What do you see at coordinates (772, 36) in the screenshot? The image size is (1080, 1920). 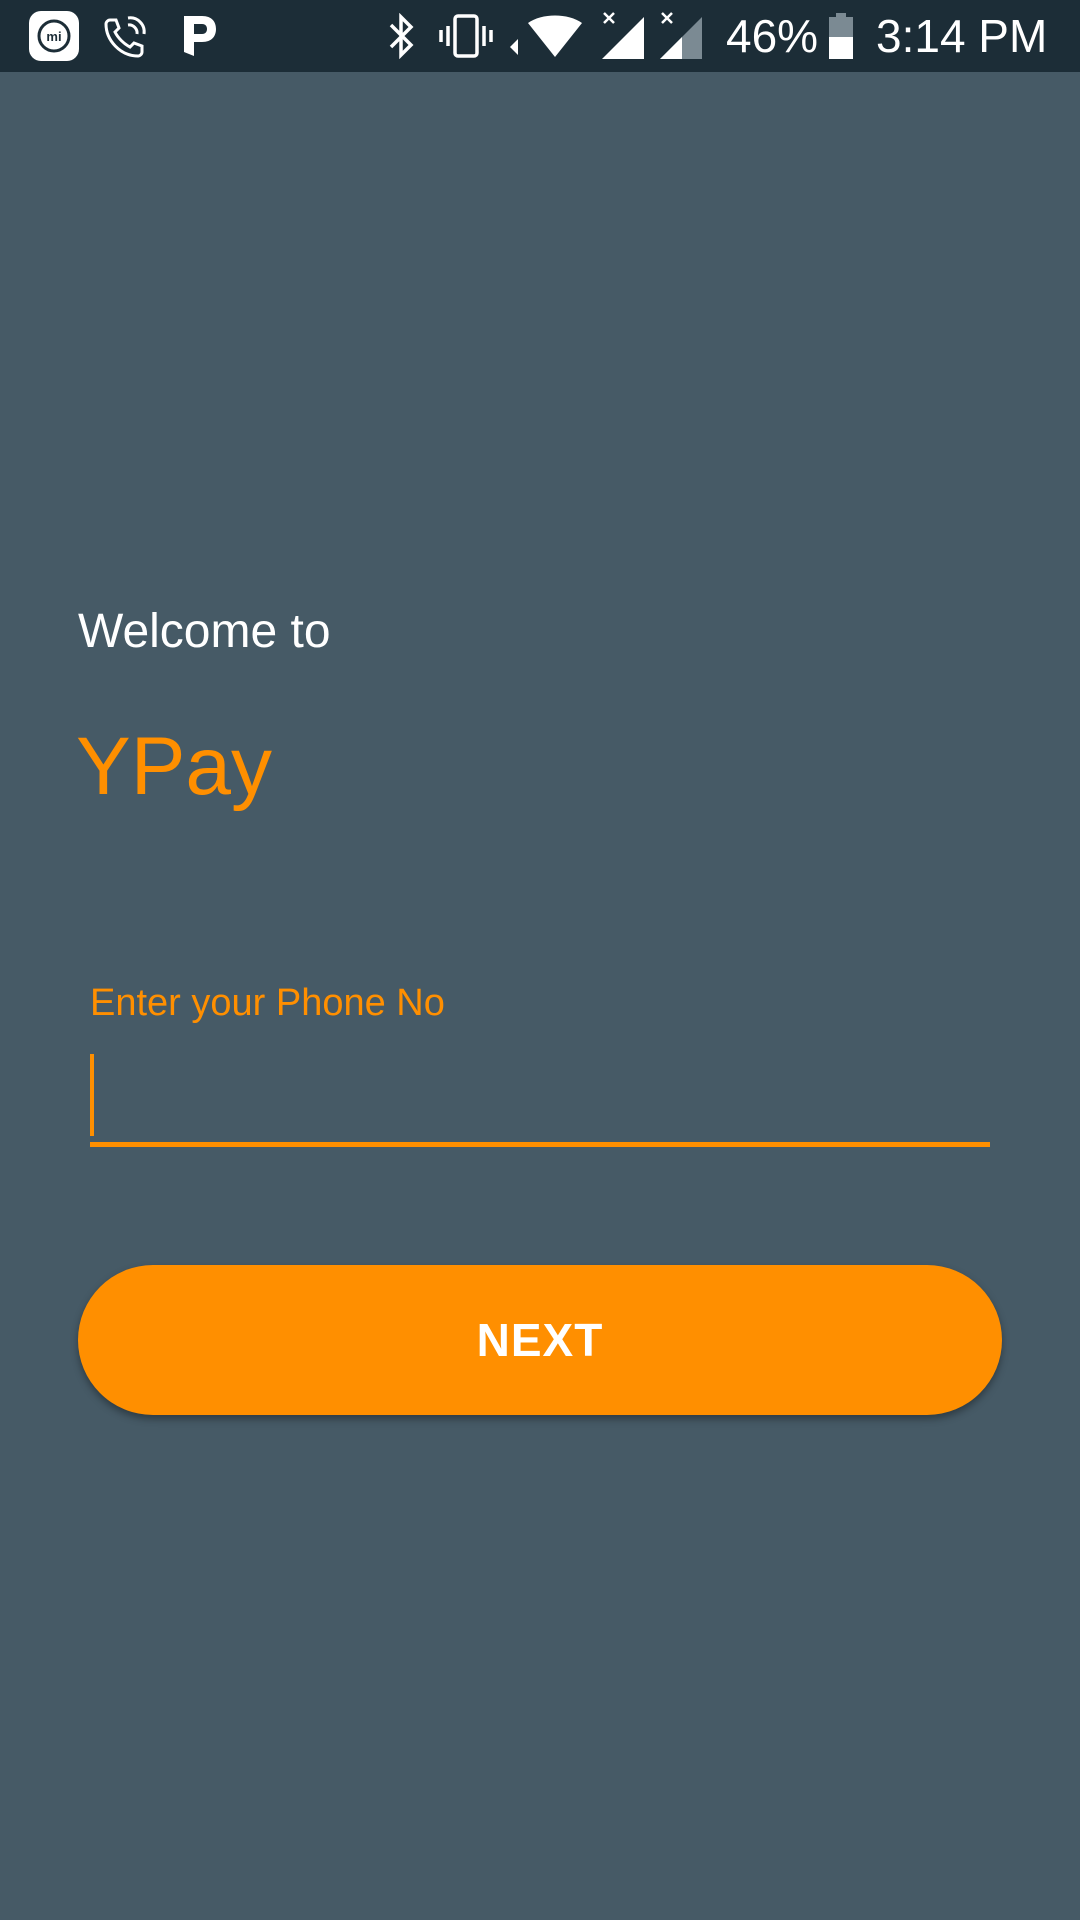 I see `battery-percent: 46%` at bounding box center [772, 36].